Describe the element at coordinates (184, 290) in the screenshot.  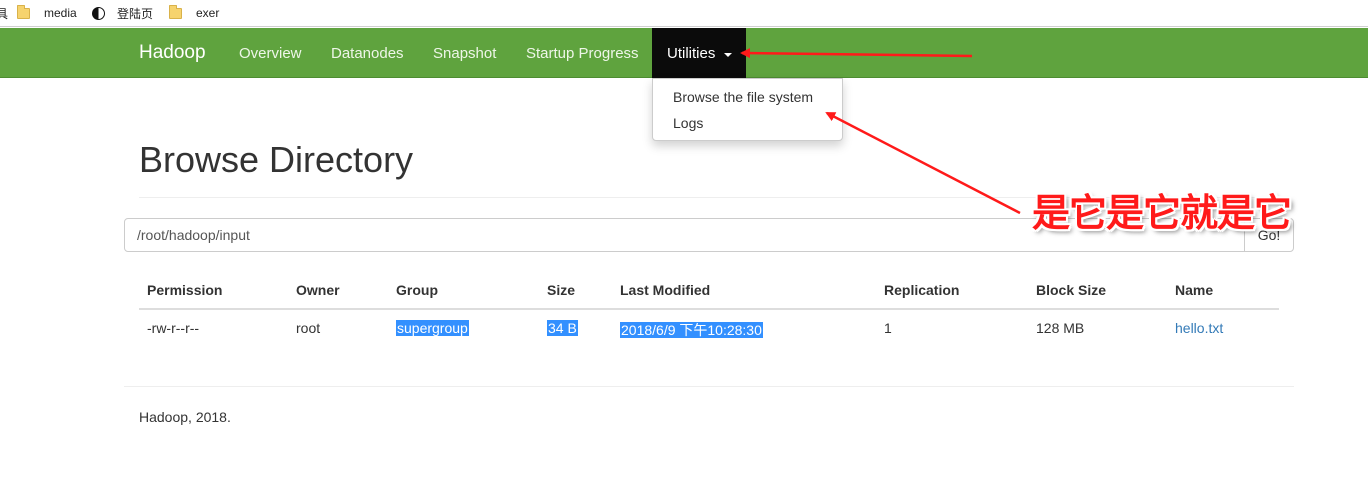
I see `column-header-permission: Permission` at that location.